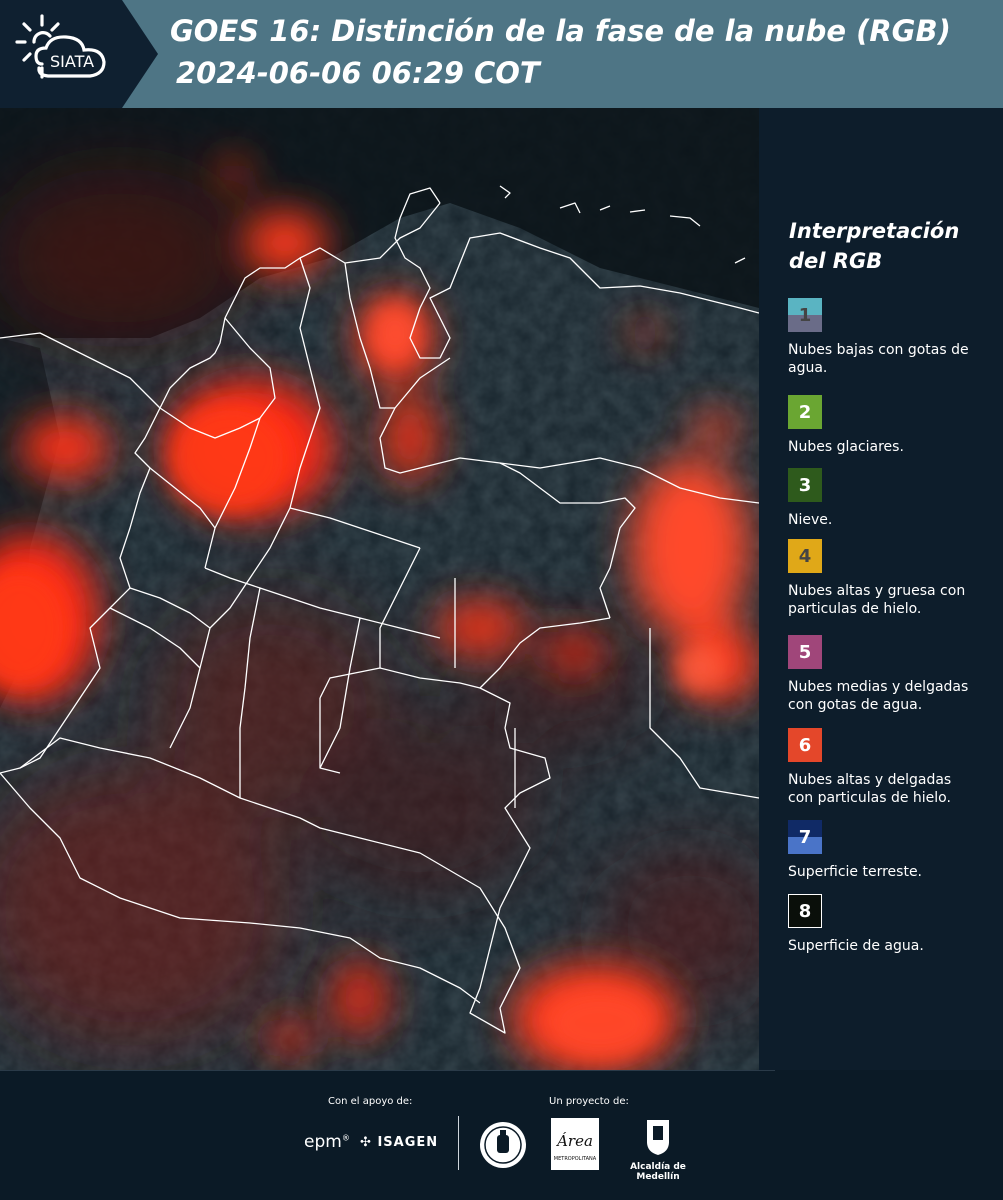  I want to click on sun-cloud-icon: SIATA, so click(60, 46).